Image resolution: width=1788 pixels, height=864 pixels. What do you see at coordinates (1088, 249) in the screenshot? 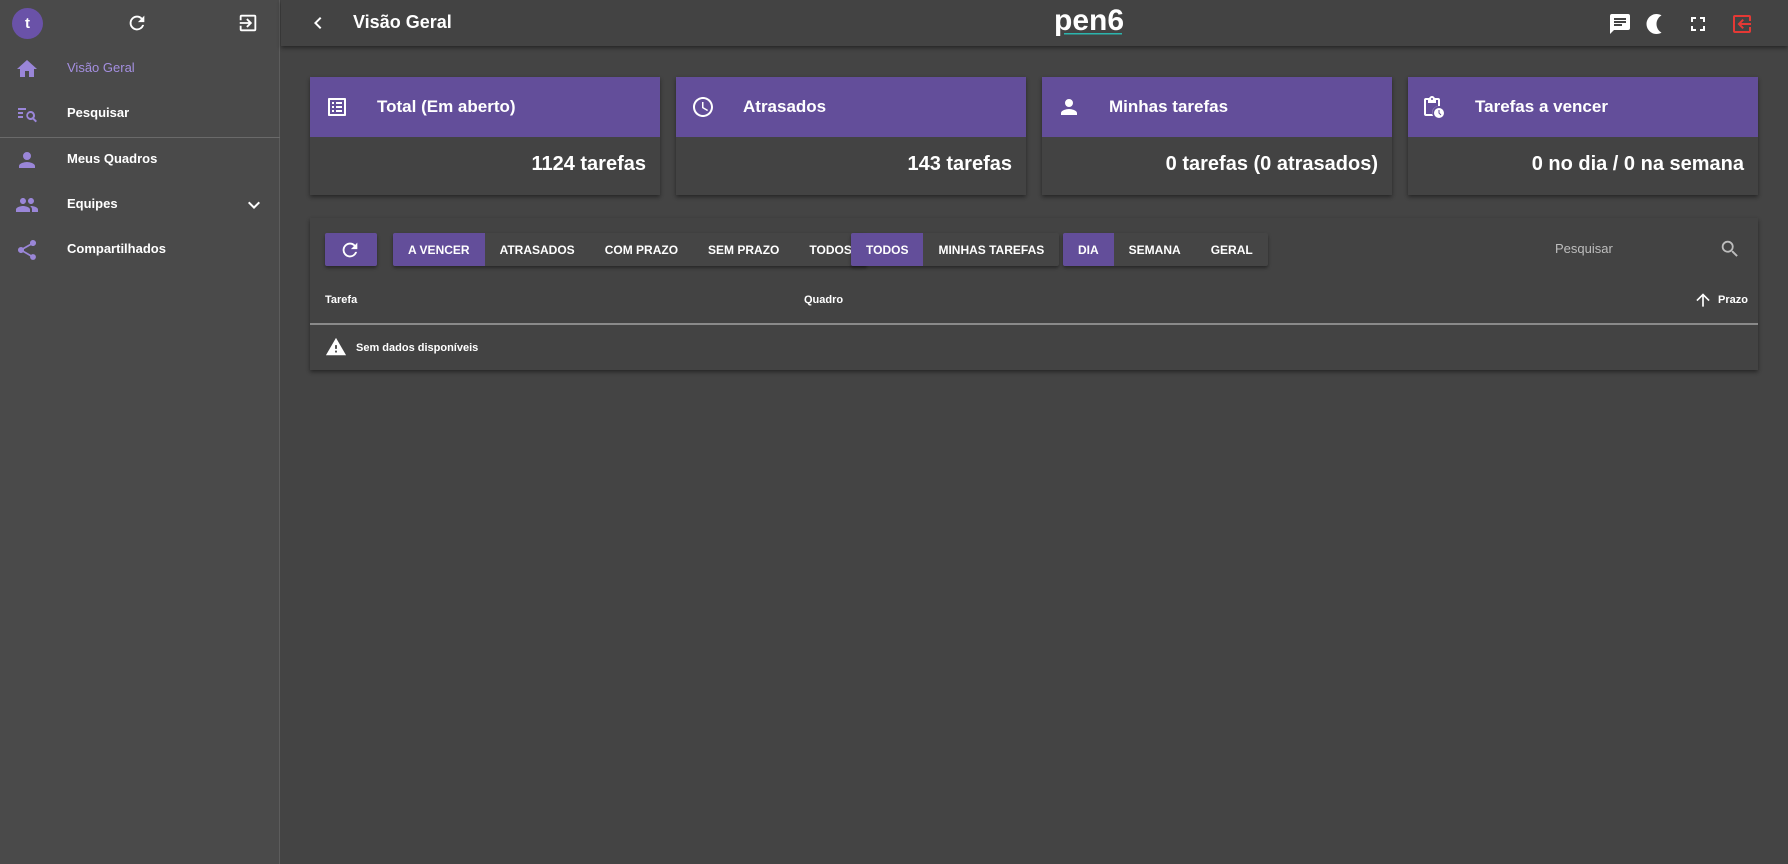
I see `period-dia-button: DIA` at bounding box center [1088, 249].